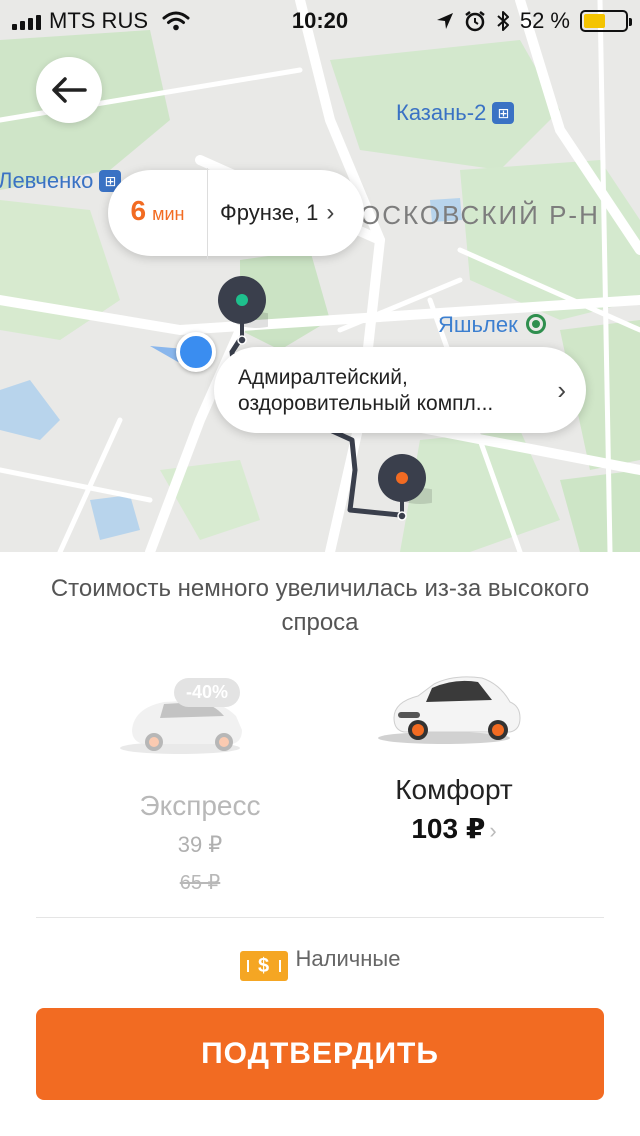 The width and height of the screenshot is (640, 1136). I want to click on station-name: Казань-2, so click(441, 112).